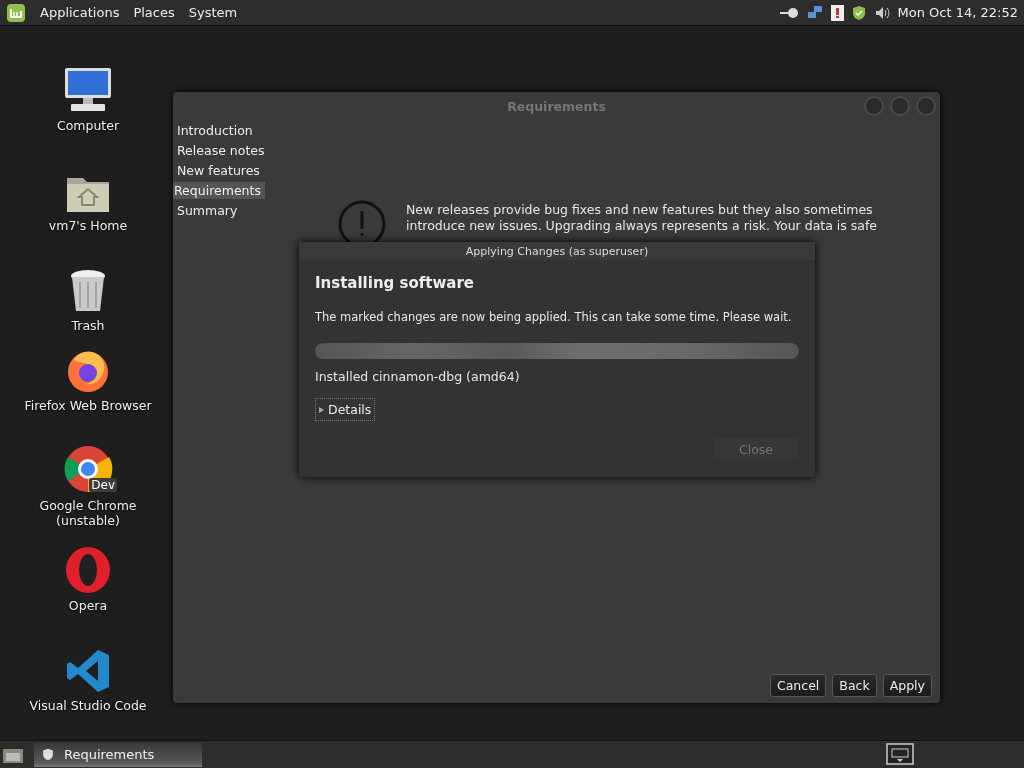 This screenshot has width=1024, height=768. I want to click on alert-icon, so click(837, 12).